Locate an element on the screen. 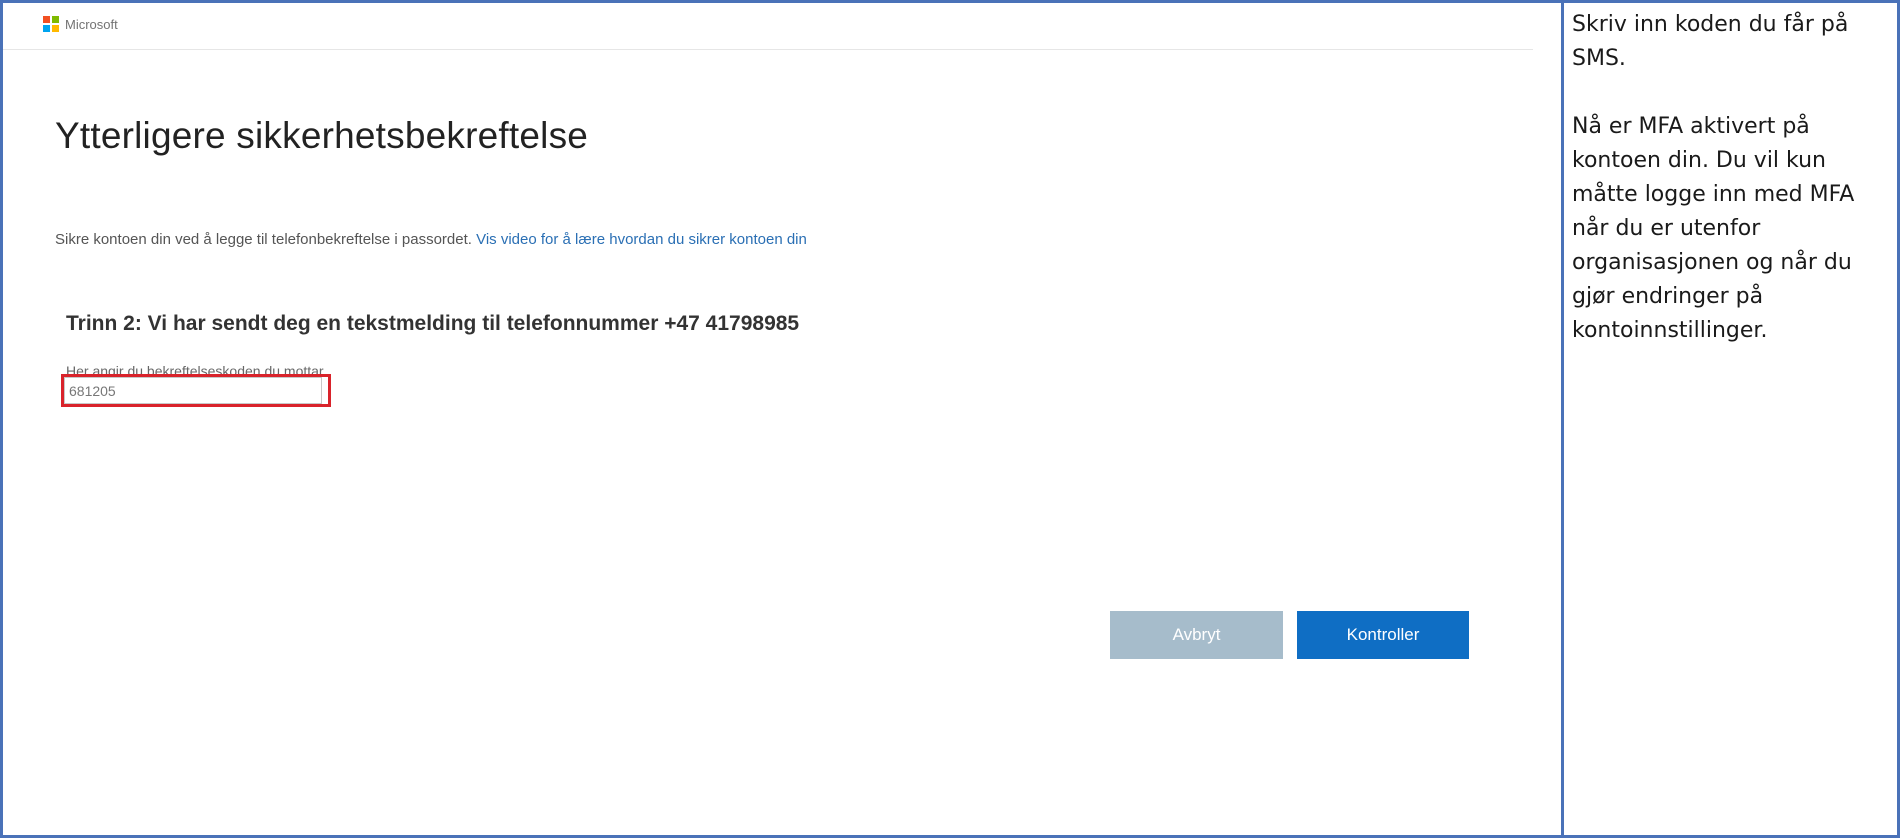 This screenshot has width=1900, height=838. microsoft-logo: Microsoft is located at coordinates (80, 24).